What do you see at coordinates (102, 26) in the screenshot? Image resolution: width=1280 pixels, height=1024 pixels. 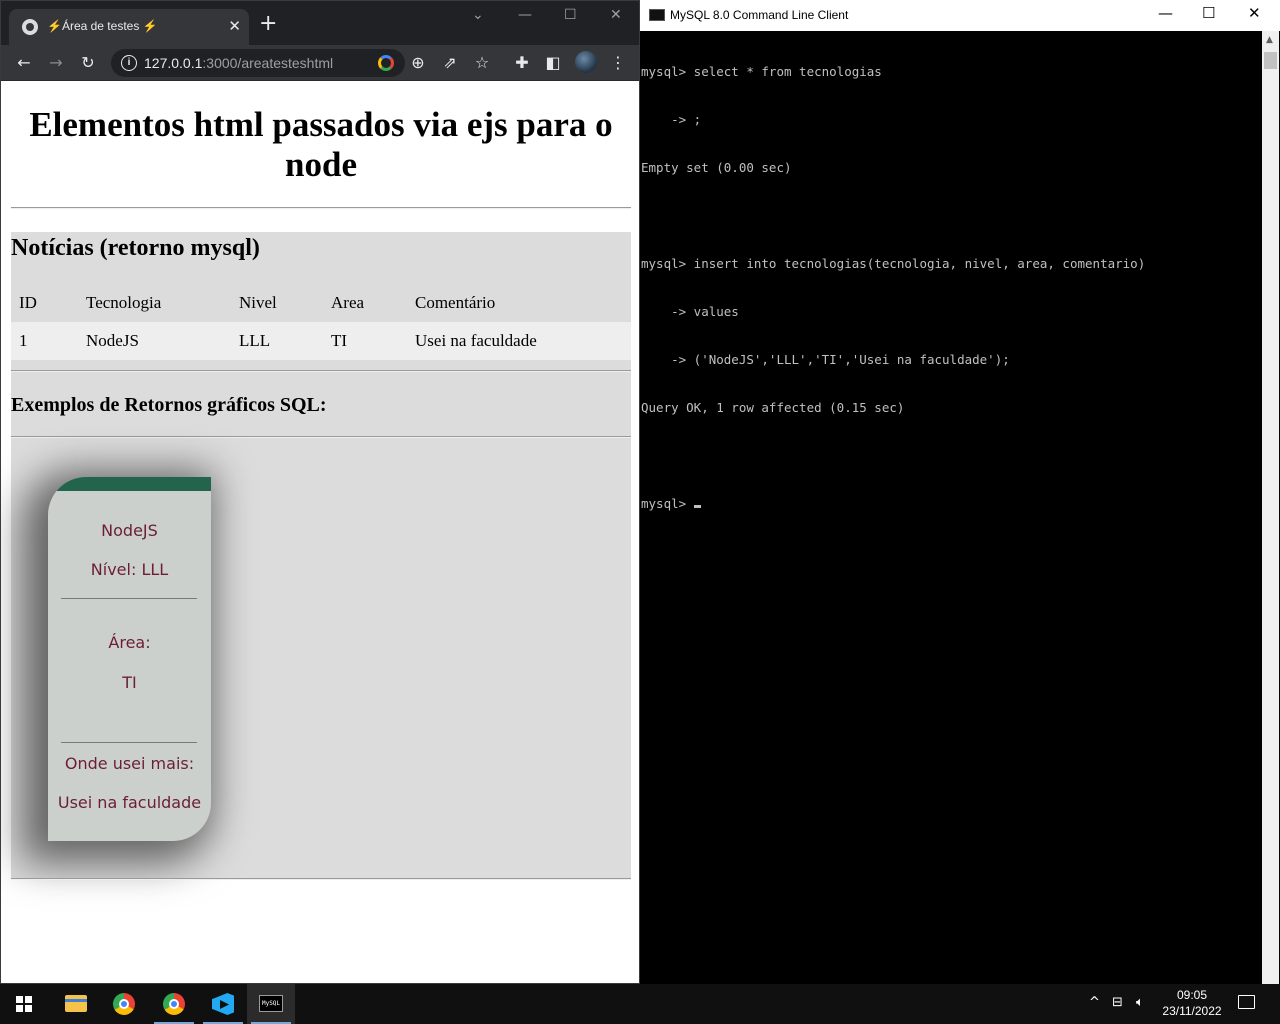 I see `tab-title: ⚡Área de testes ⚡` at bounding box center [102, 26].